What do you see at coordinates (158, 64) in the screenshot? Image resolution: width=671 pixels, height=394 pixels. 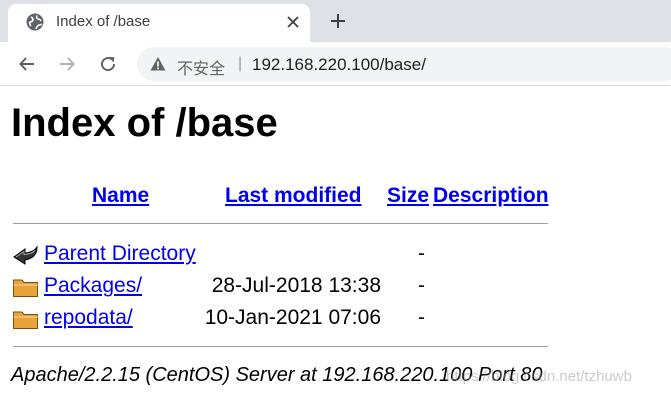 I see `warning-icon` at bounding box center [158, 64].